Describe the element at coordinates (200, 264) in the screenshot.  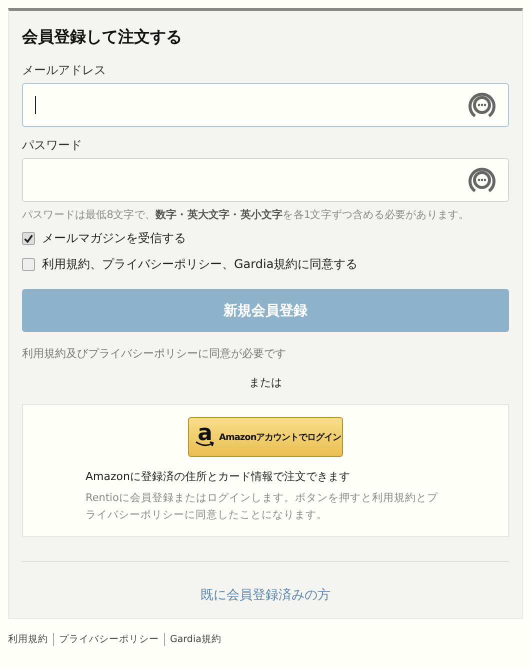
I see `checkbox-label: 利用規約、プライバシーポリシー、Gardia規約に同意する` at that location.